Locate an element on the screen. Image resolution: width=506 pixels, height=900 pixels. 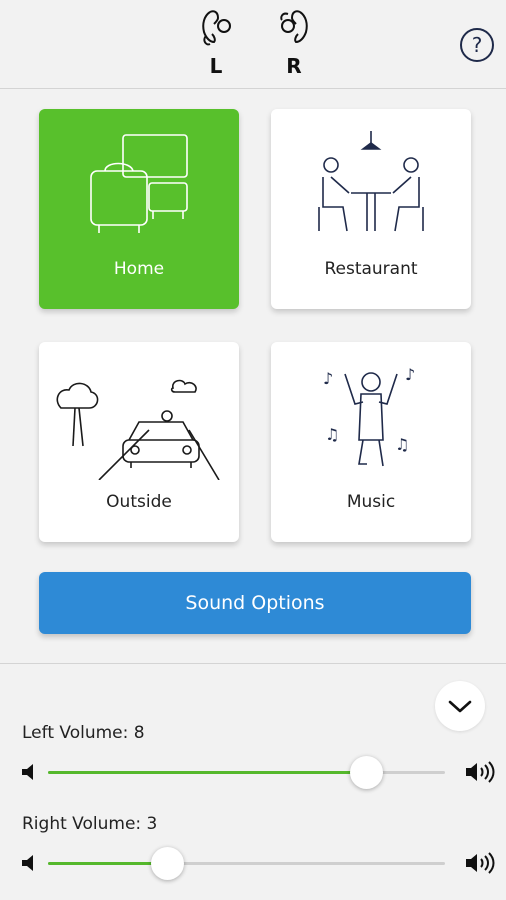
right-ear-selector: R is located at coordinates (294, 41).